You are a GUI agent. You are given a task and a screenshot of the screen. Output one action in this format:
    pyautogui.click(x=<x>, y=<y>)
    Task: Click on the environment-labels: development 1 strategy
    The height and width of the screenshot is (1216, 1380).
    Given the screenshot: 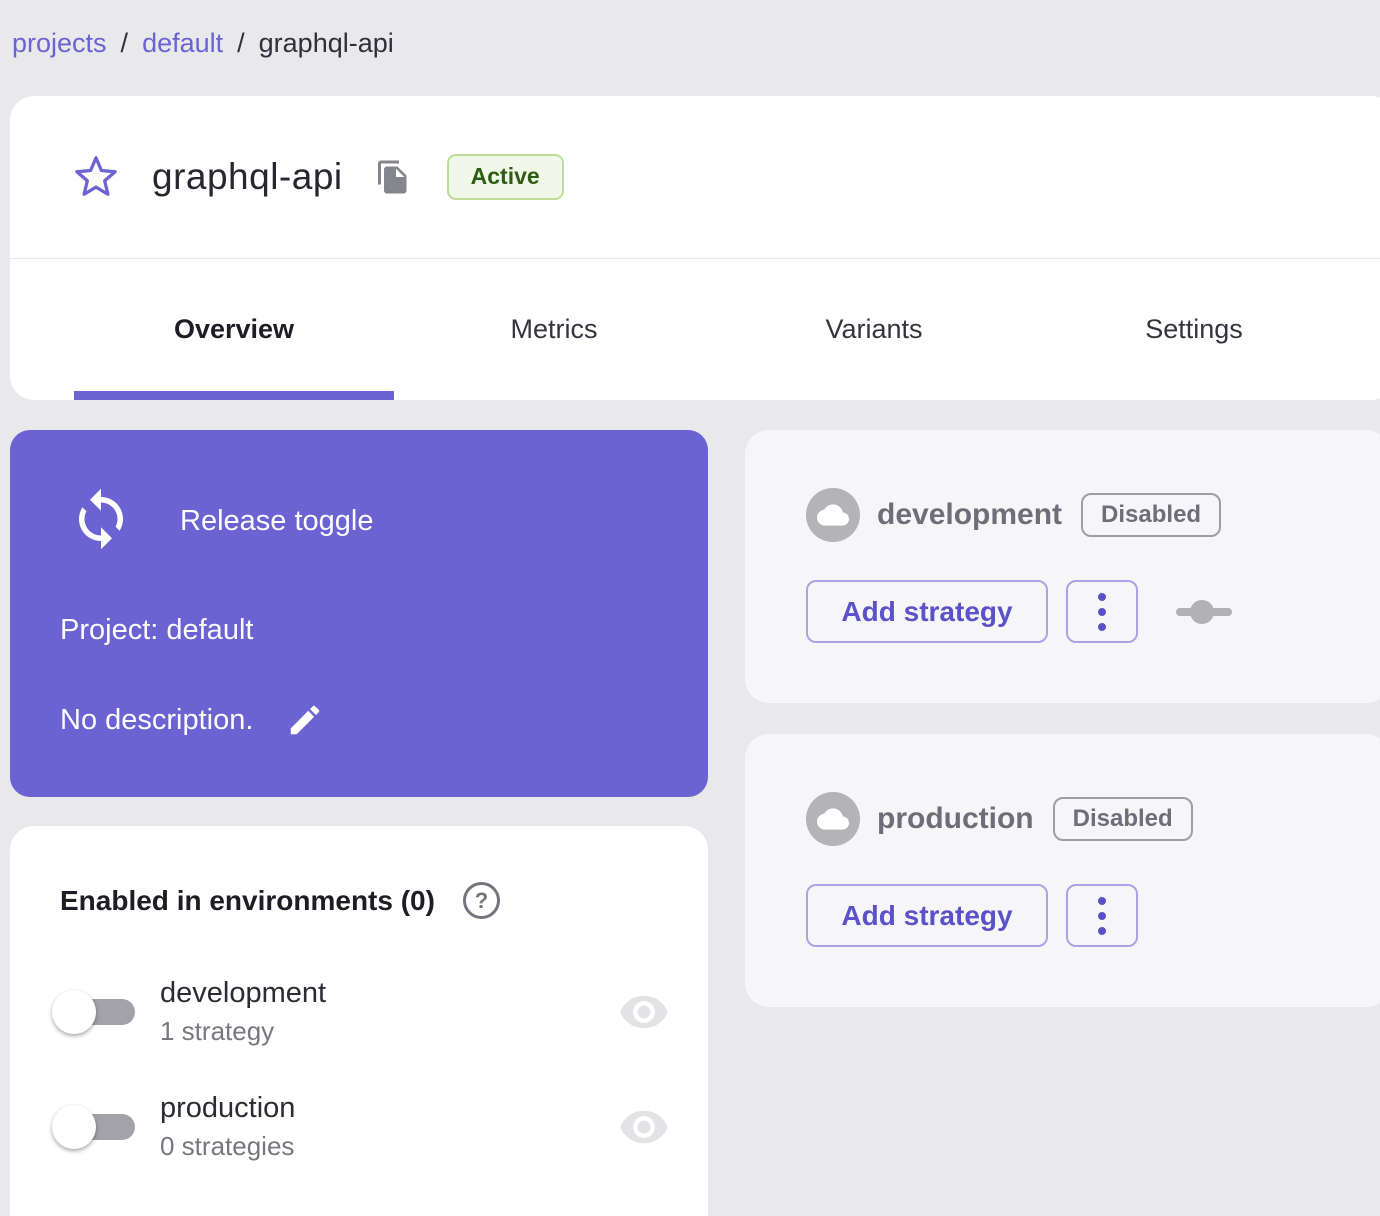 What is the action you would take?
    pyautogui.click(x=243, y=1012)
    